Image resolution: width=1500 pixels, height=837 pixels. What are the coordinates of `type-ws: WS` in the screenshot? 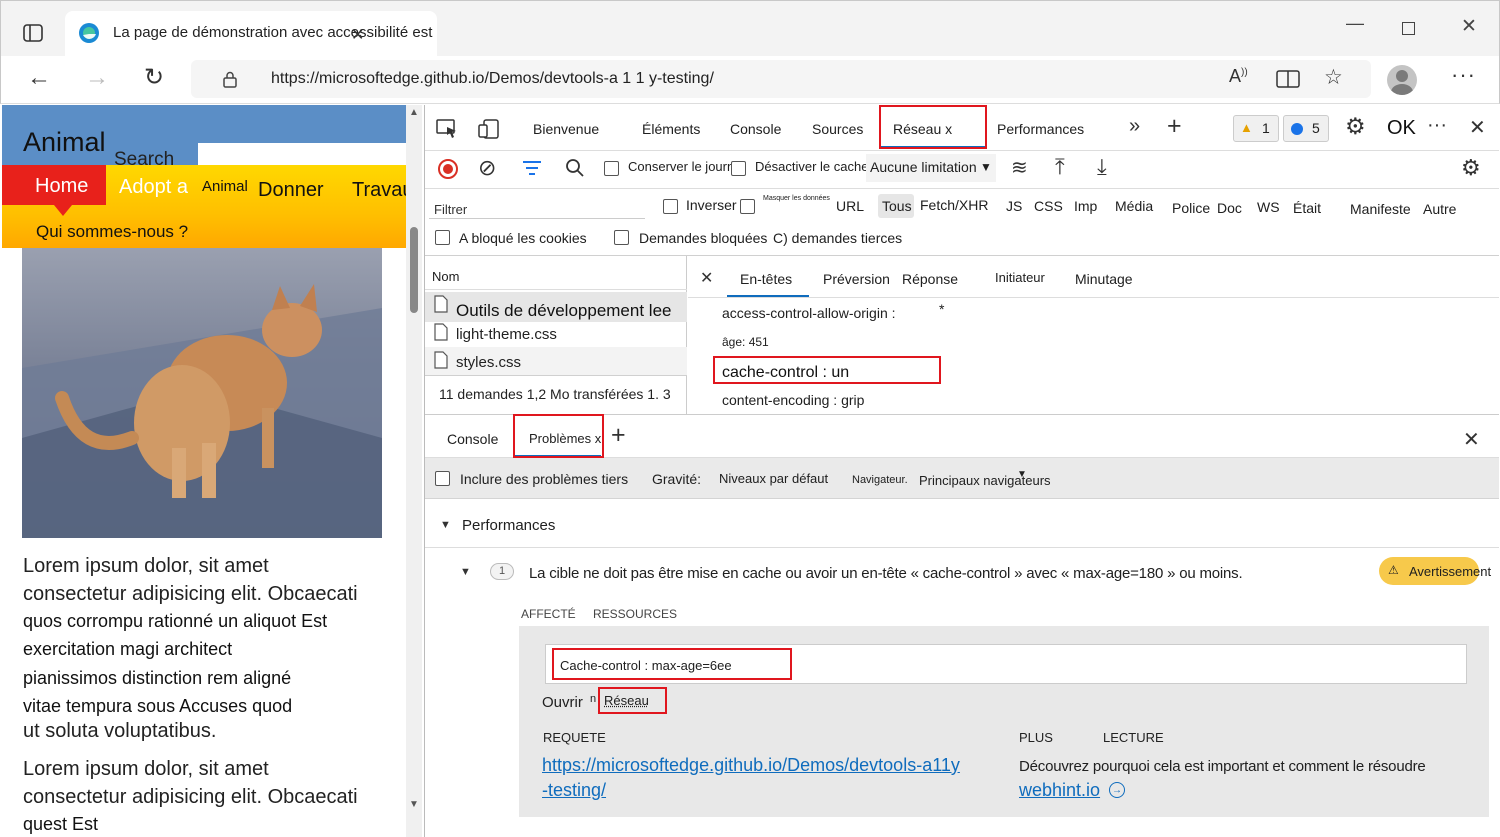 It's located at (1268, 207).